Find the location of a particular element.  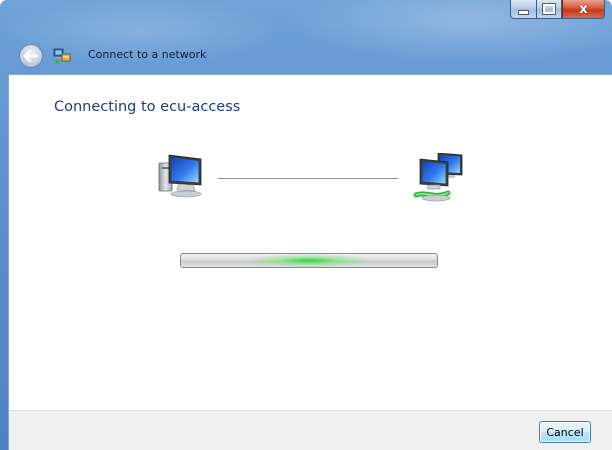

window-title: Connect to a network is located at coordinates (147, 54).